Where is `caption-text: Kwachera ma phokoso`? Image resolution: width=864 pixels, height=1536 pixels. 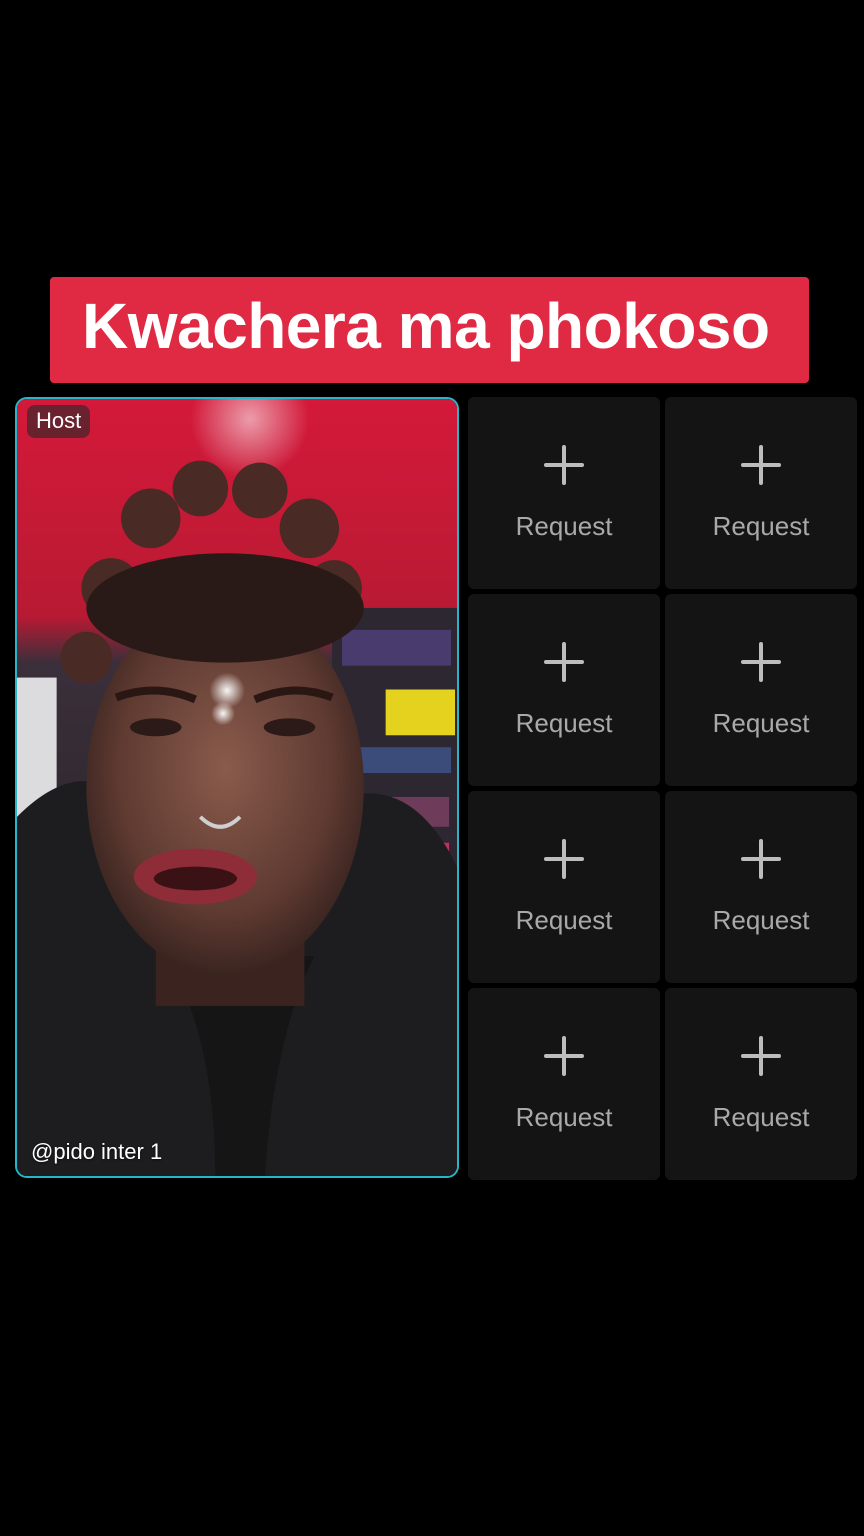
caption-text: Kwachera ma phokoso is located at coordinates (426, 326).